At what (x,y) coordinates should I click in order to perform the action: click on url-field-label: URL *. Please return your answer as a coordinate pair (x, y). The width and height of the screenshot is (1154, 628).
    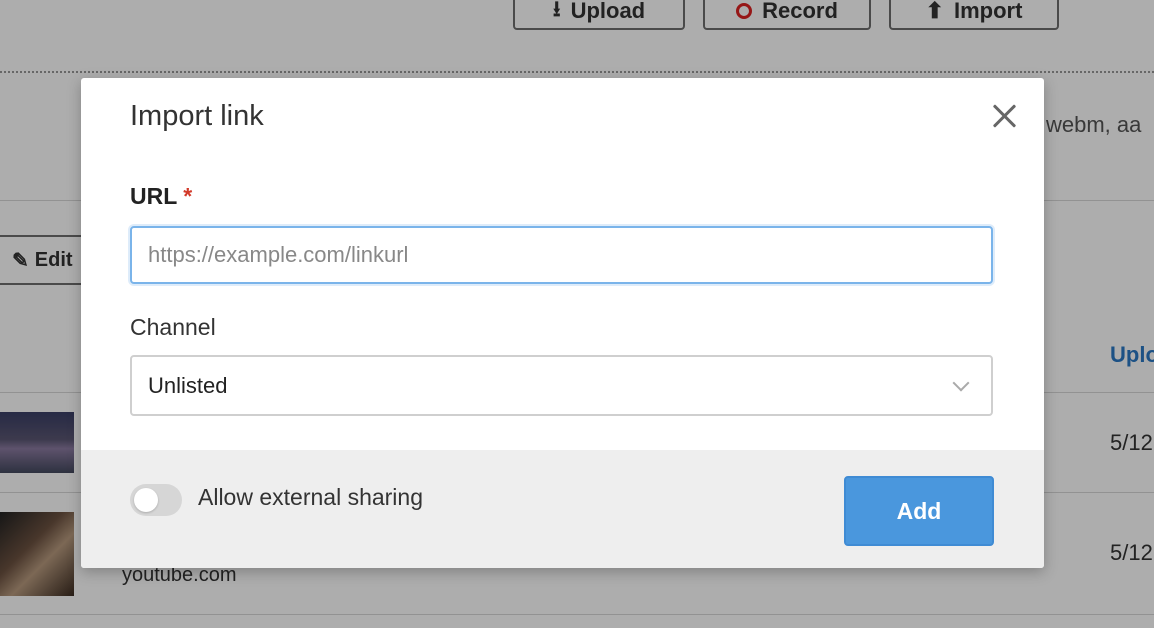
    Looking at the image, I should click on (161, 196).